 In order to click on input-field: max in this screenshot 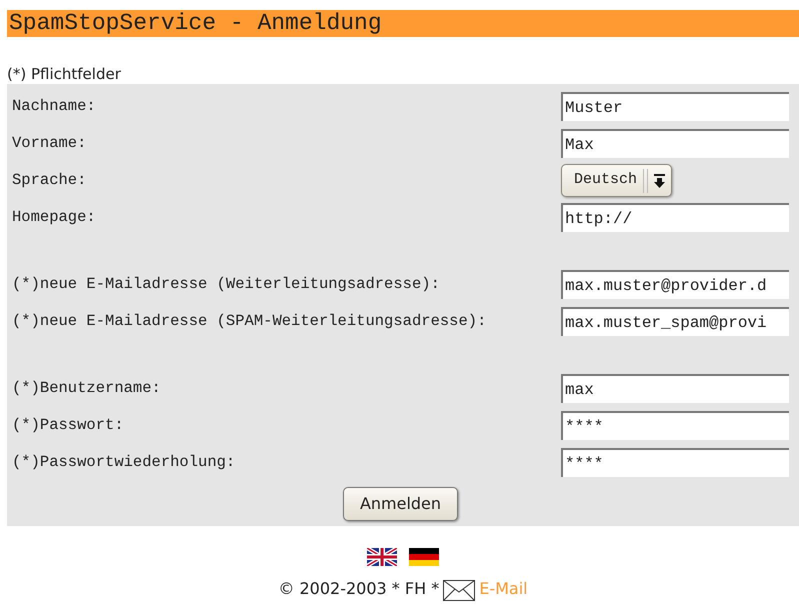, I will do `click(675, 388)`.